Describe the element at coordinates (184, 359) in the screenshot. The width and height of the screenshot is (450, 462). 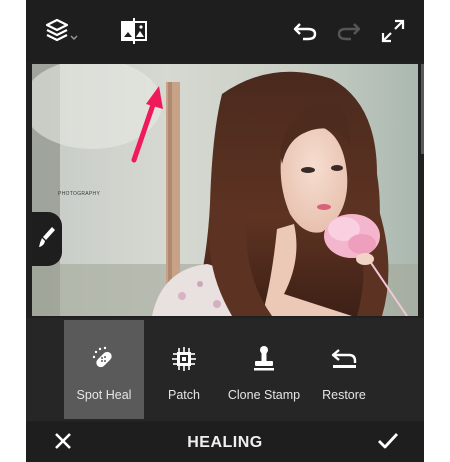
I see `patch-icon` at that location.